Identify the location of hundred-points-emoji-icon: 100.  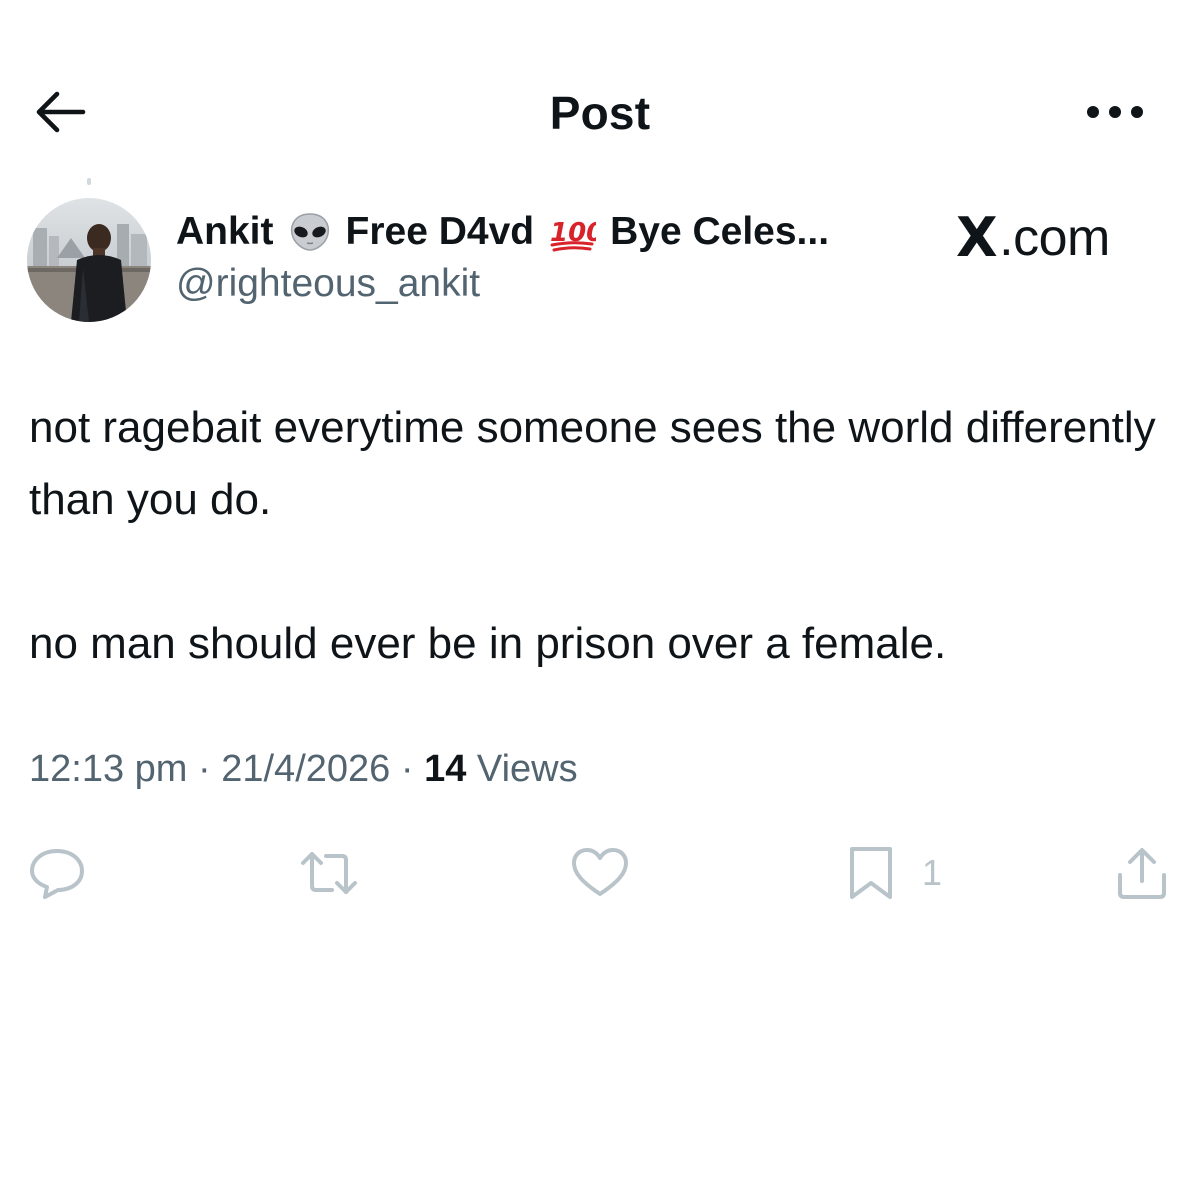
(572, 232).